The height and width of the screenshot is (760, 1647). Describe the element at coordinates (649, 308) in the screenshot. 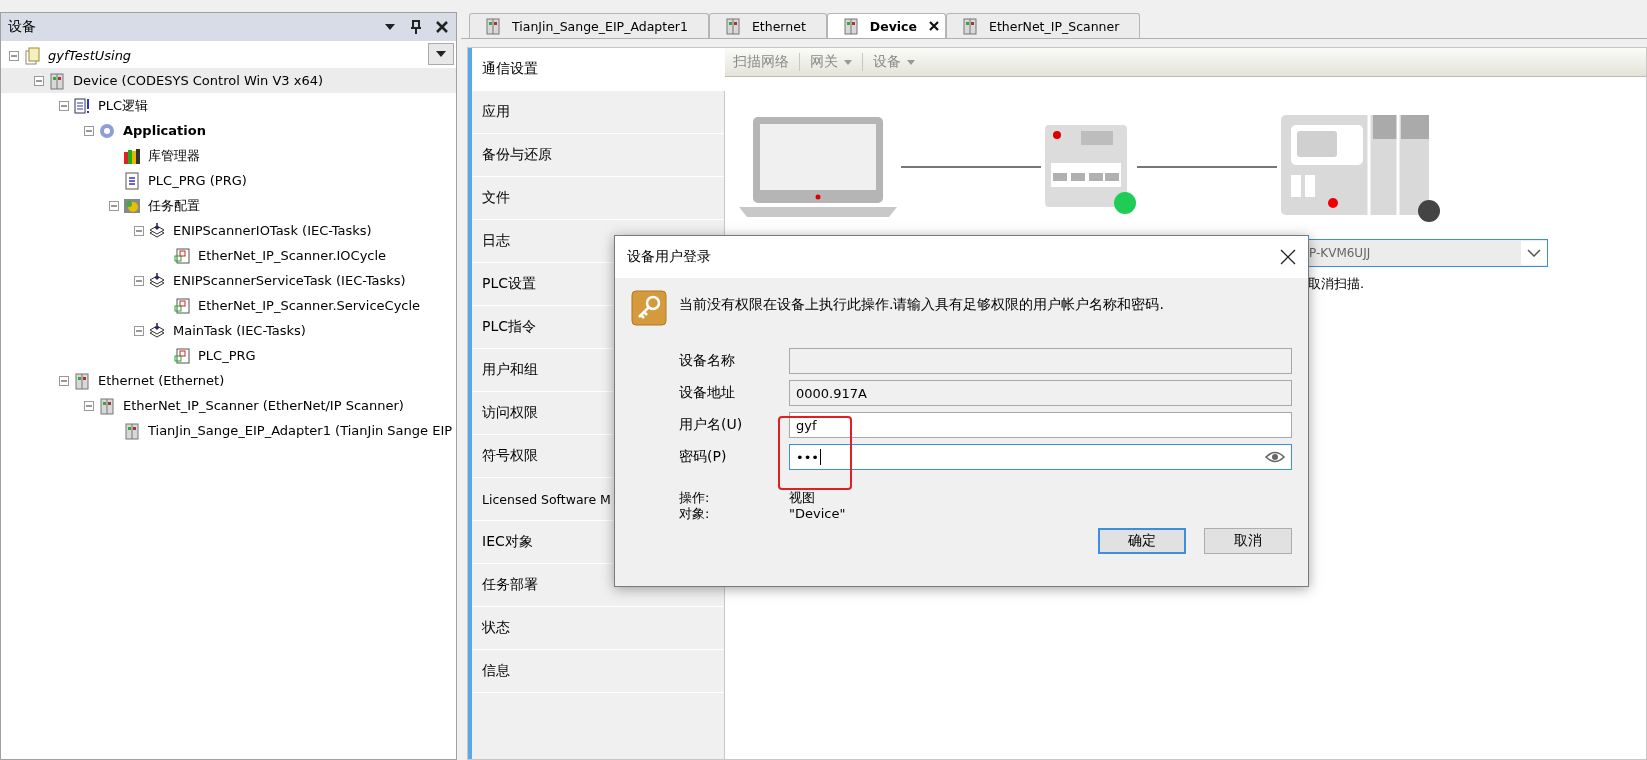

I see `key-icon` at that location.